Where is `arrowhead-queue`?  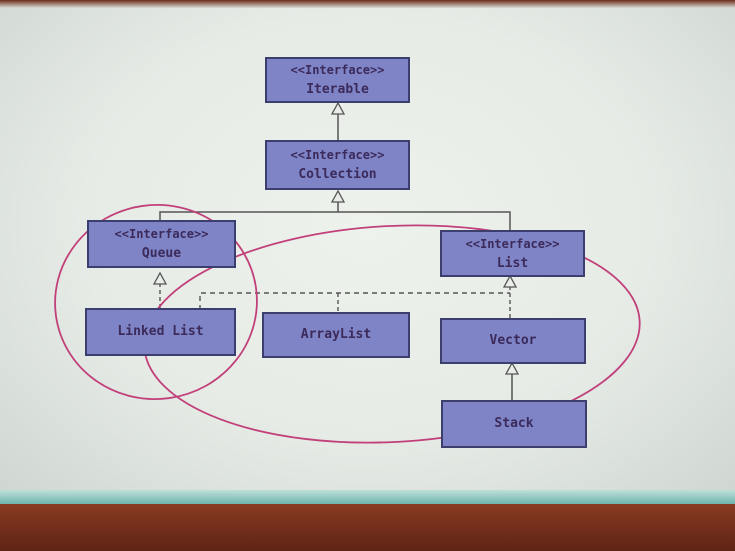
arrowhead-queue is located at coordinates (160, 278).